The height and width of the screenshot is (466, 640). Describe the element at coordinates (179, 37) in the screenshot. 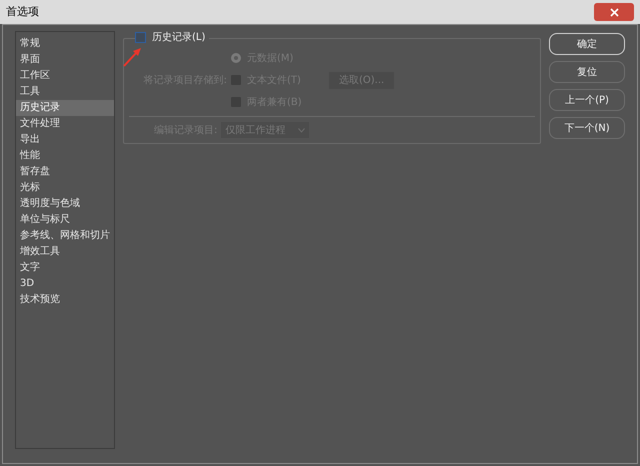

I see `history-label: 历史记录(L)` at that location.